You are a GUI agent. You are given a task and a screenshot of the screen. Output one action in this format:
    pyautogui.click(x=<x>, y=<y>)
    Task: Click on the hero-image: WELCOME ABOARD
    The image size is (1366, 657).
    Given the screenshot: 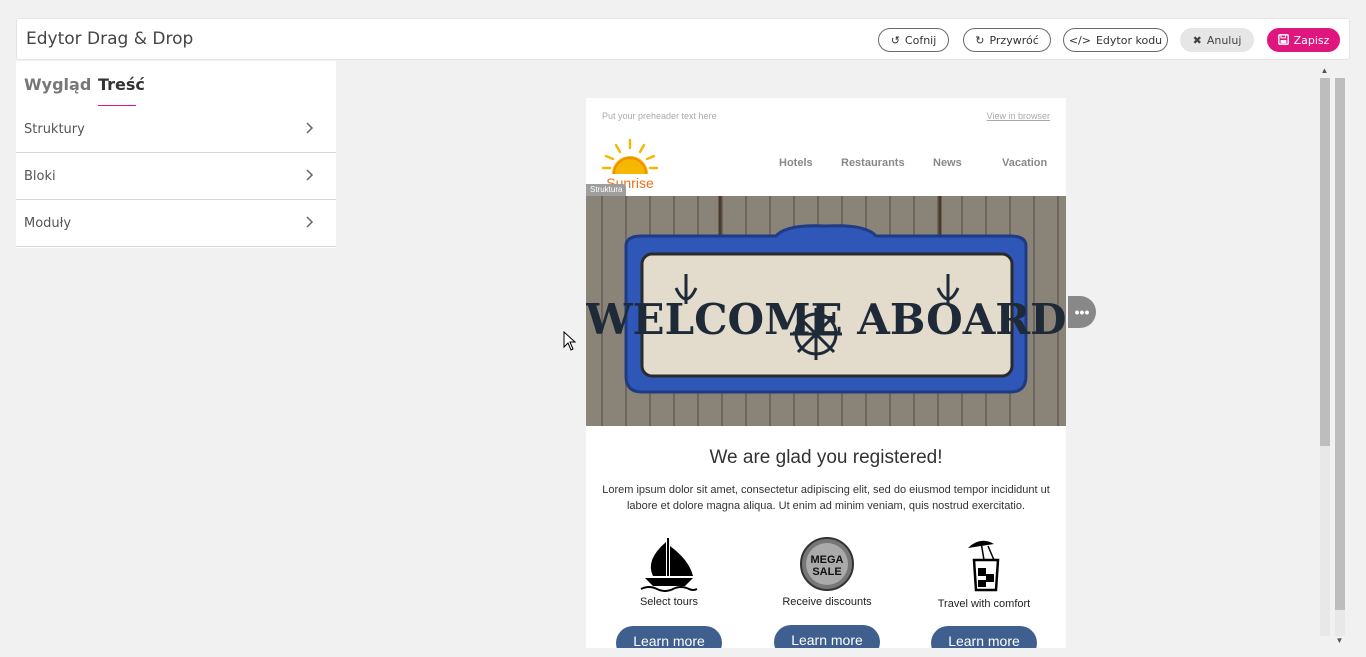 What is the action you would take?
    pyautogui.click(x=826, y=311)
    